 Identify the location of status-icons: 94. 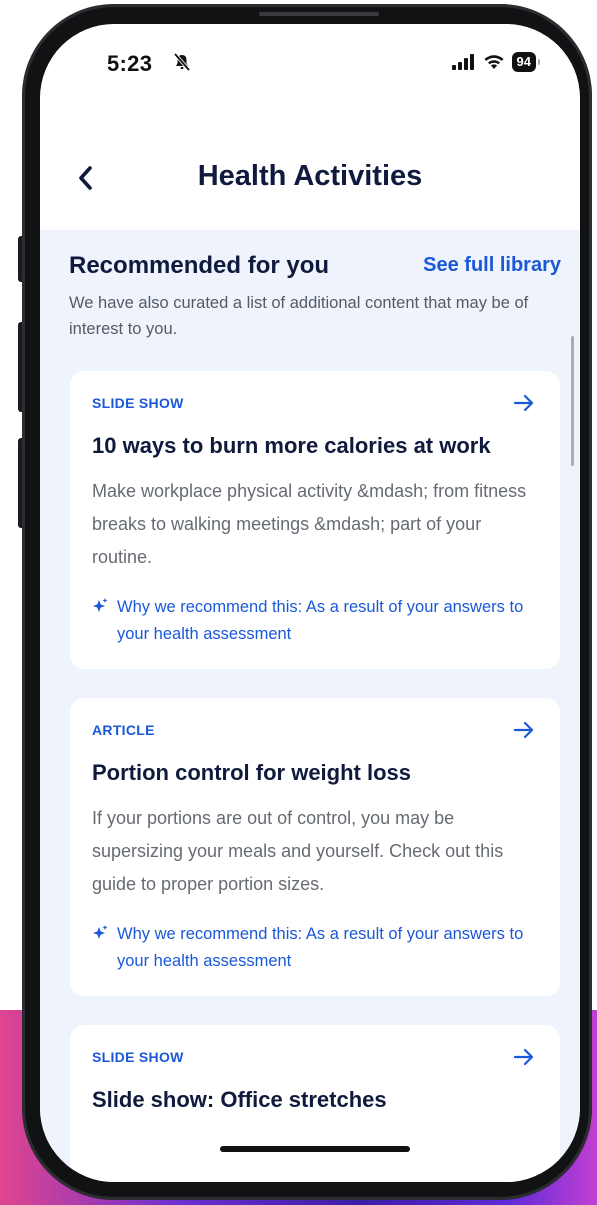
(496, 62).